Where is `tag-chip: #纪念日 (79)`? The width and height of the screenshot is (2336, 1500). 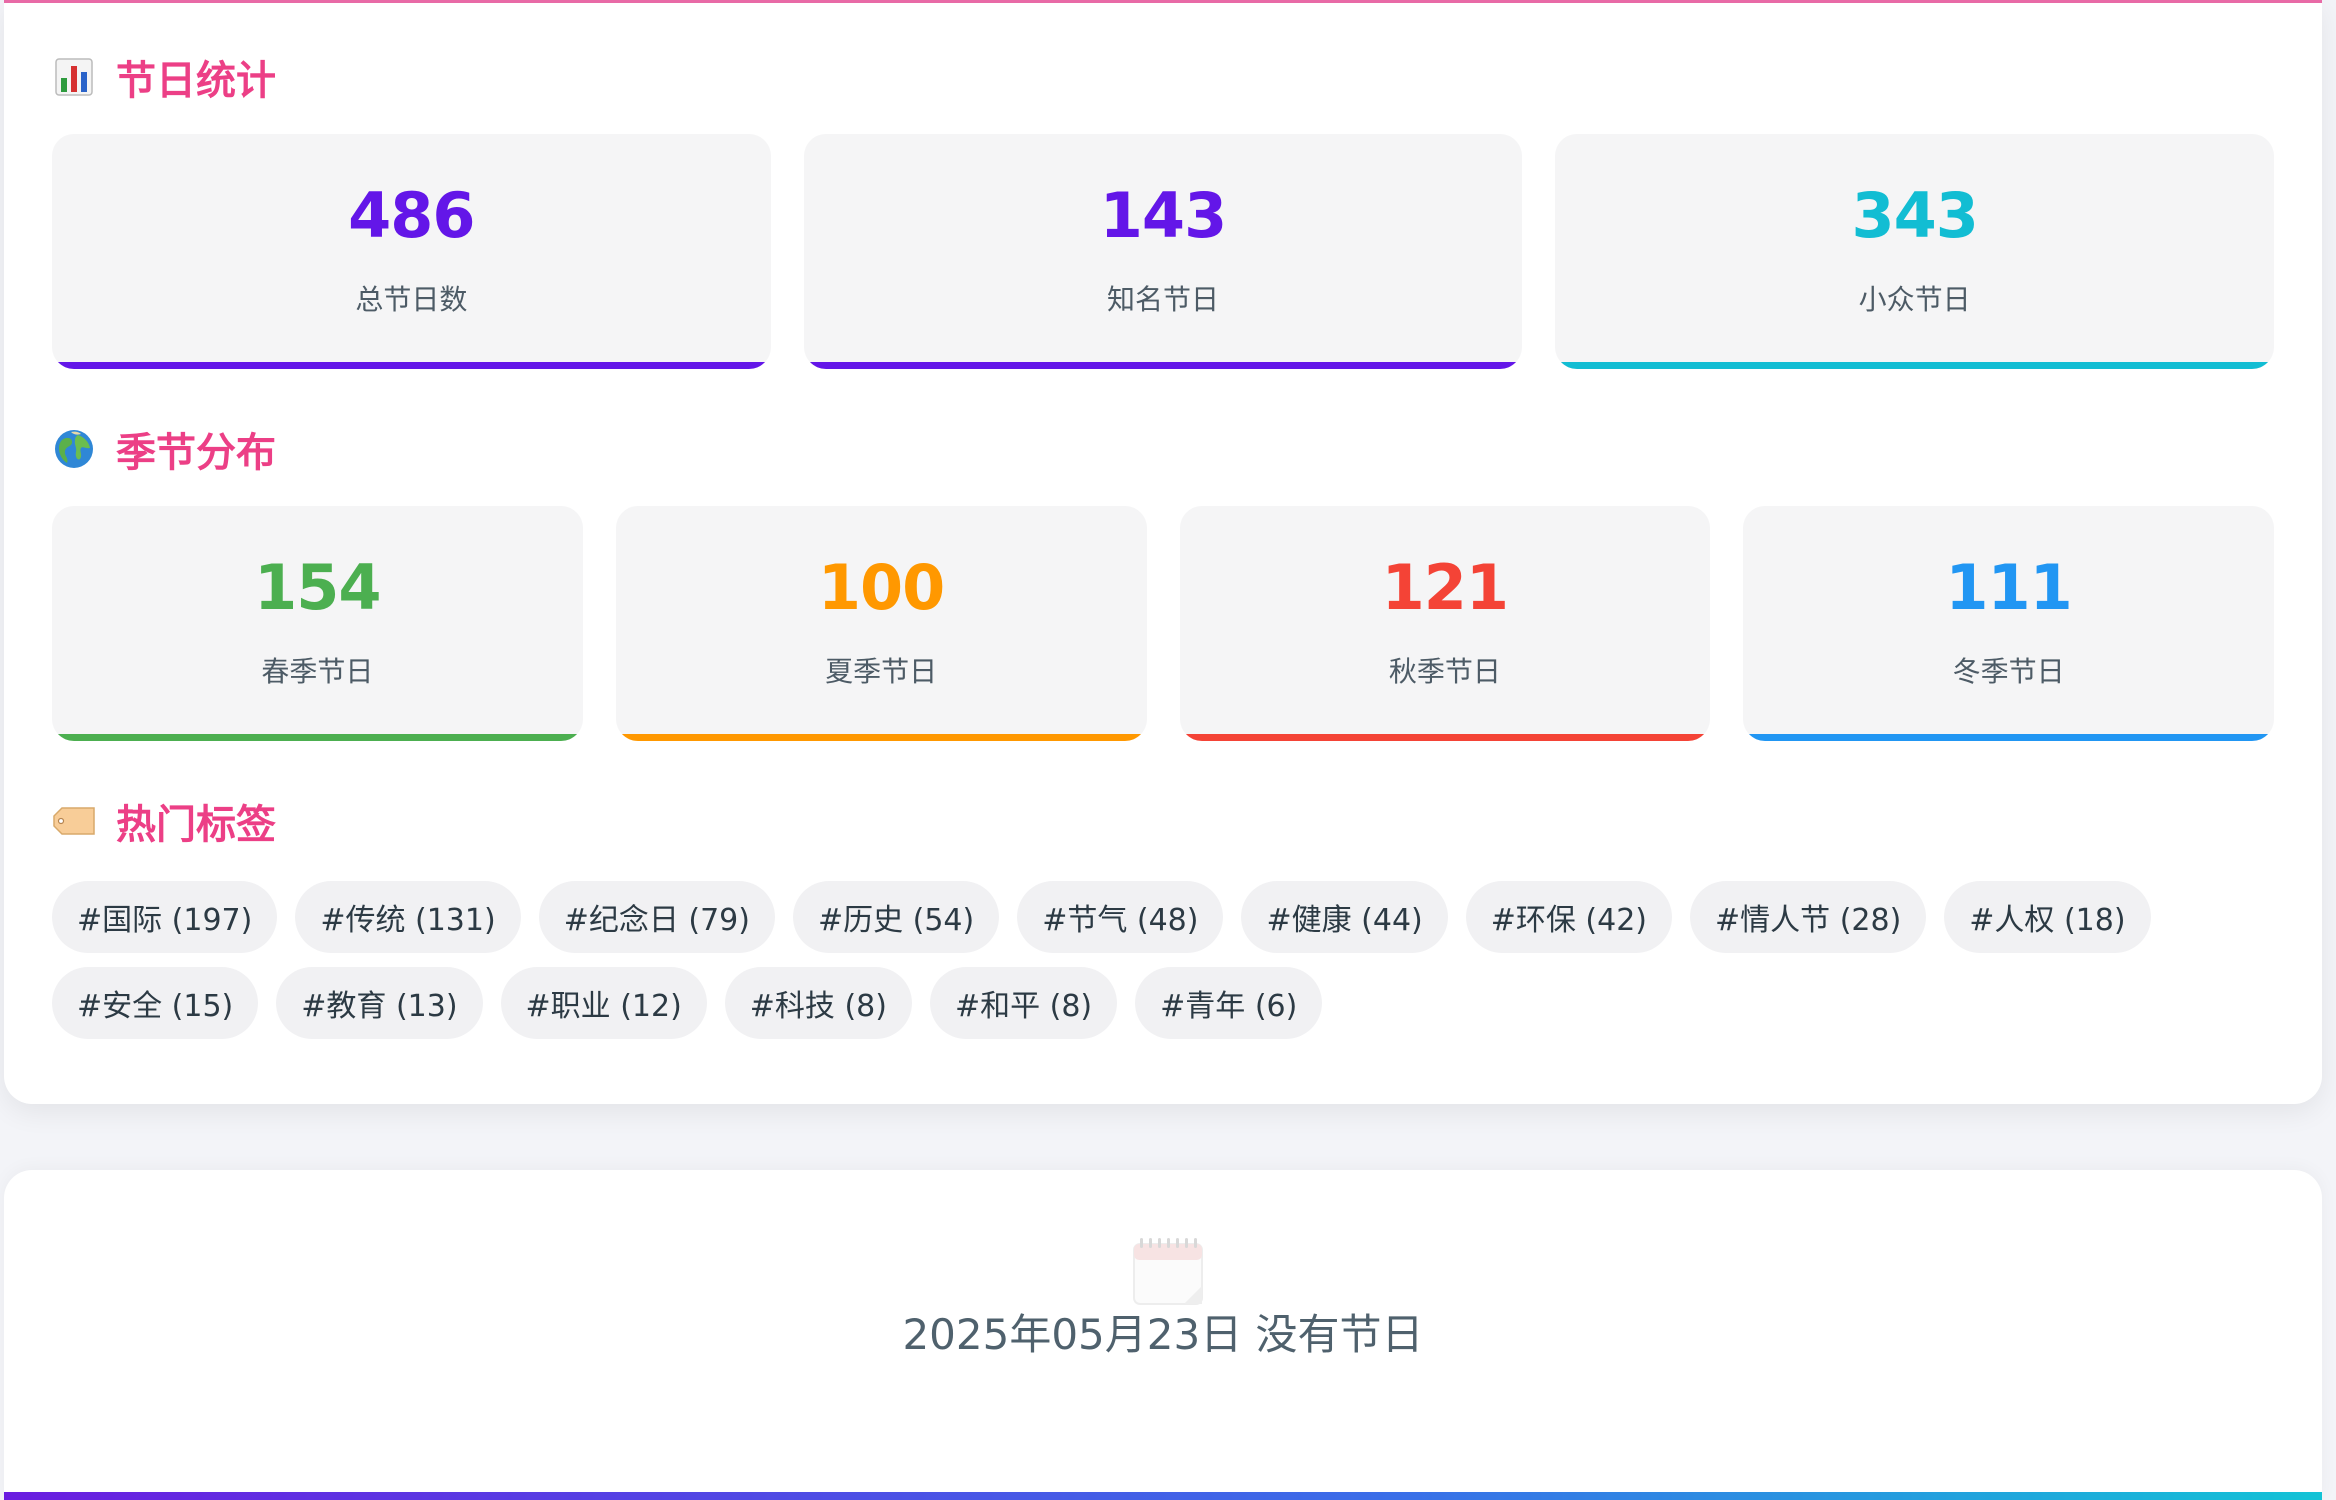 tag-chip: #纪念日 (79) is located at coordinates (656, 917).